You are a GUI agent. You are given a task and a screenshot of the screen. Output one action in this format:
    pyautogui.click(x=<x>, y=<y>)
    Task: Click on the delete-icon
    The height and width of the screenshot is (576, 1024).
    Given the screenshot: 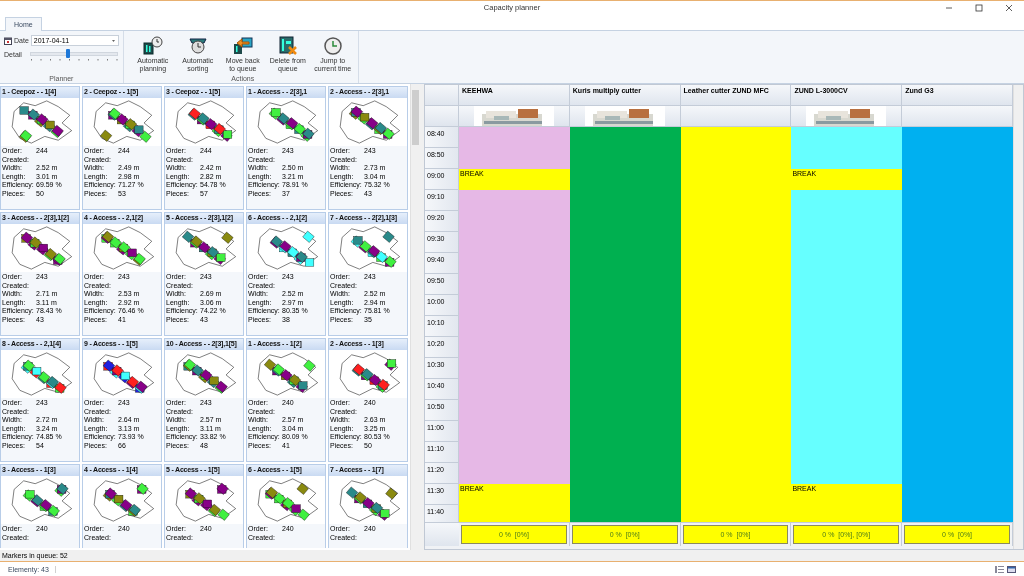 What is the action you would take?
    pyautogui.click(x=287, y=45)
    